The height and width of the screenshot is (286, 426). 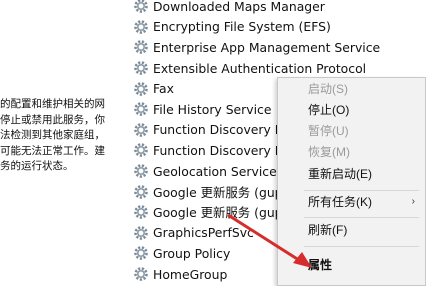 I want to click on menu-item-start: 启动(S), so click(x=351, y=89).